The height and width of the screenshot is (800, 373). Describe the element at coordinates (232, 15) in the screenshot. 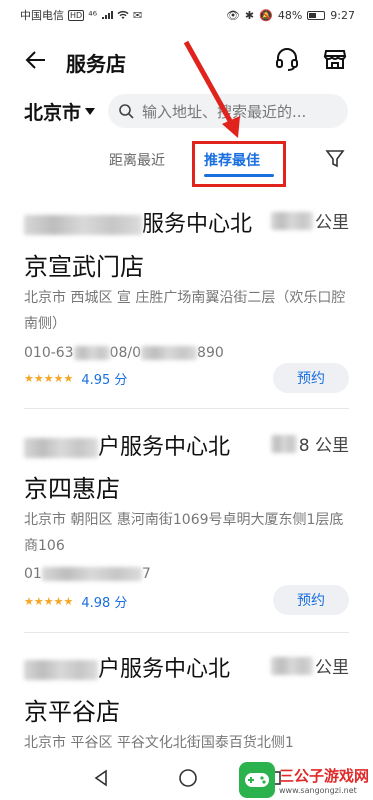

I see `eye-icon: 👁` at that location.